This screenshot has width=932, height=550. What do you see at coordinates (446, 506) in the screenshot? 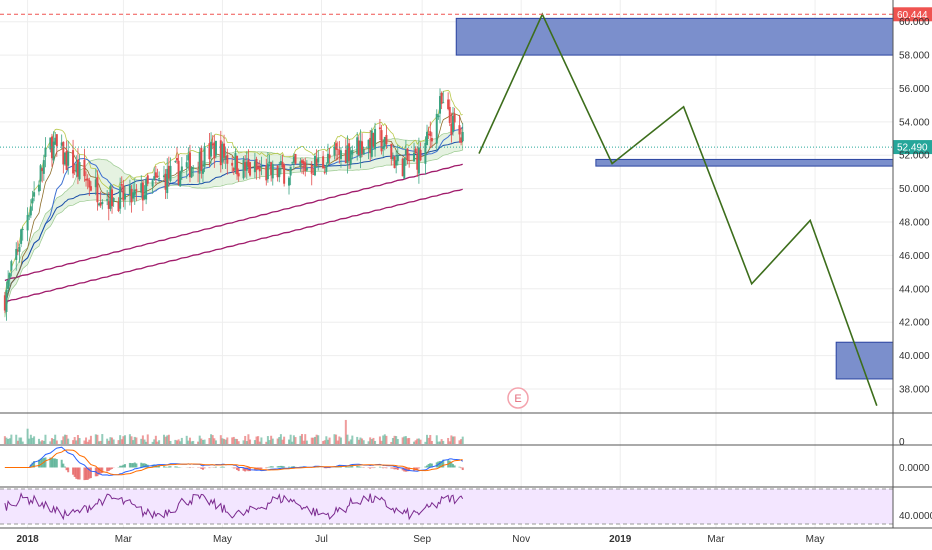
I see `rsi-band` at bounding box center [446, 506].